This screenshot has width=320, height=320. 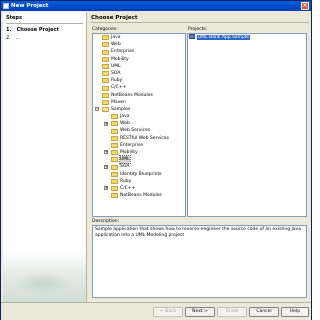 What do you see at coordinates (156, 6) in the screenshot?
I see `title-bar: New Project ×` at bounding box center [156, 6].